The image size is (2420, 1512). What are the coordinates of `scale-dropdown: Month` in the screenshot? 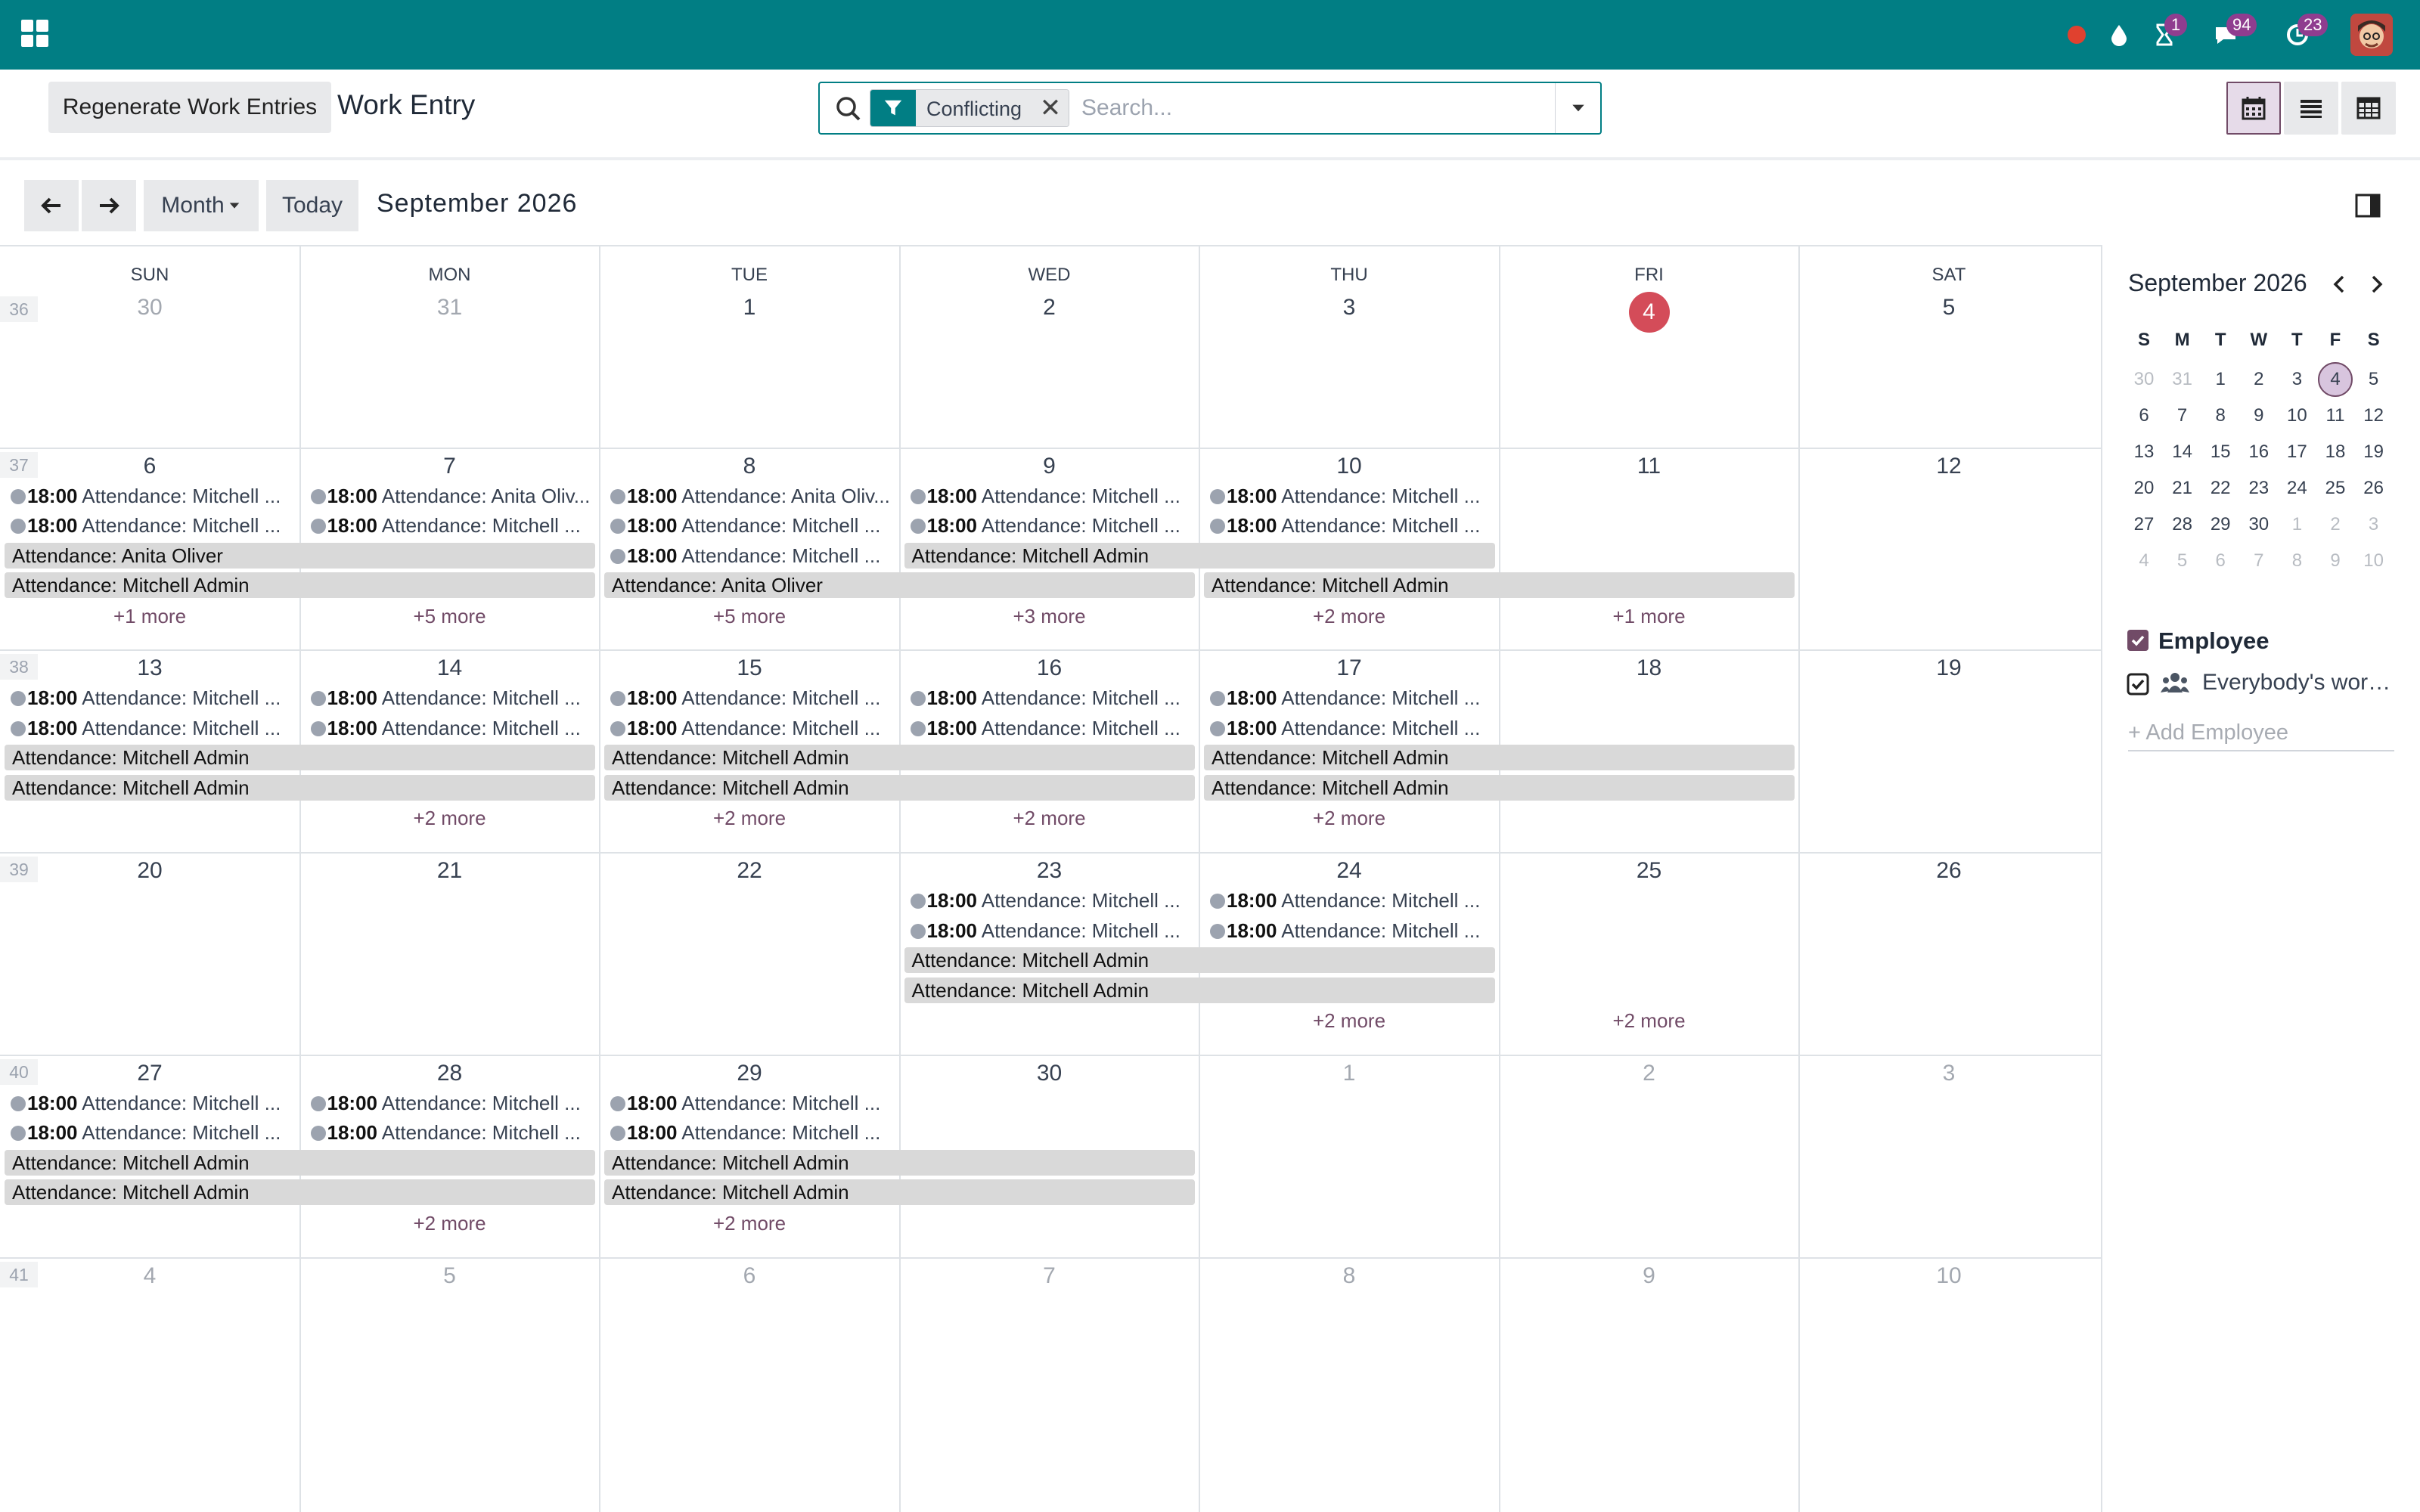 It's located at (201, 205).